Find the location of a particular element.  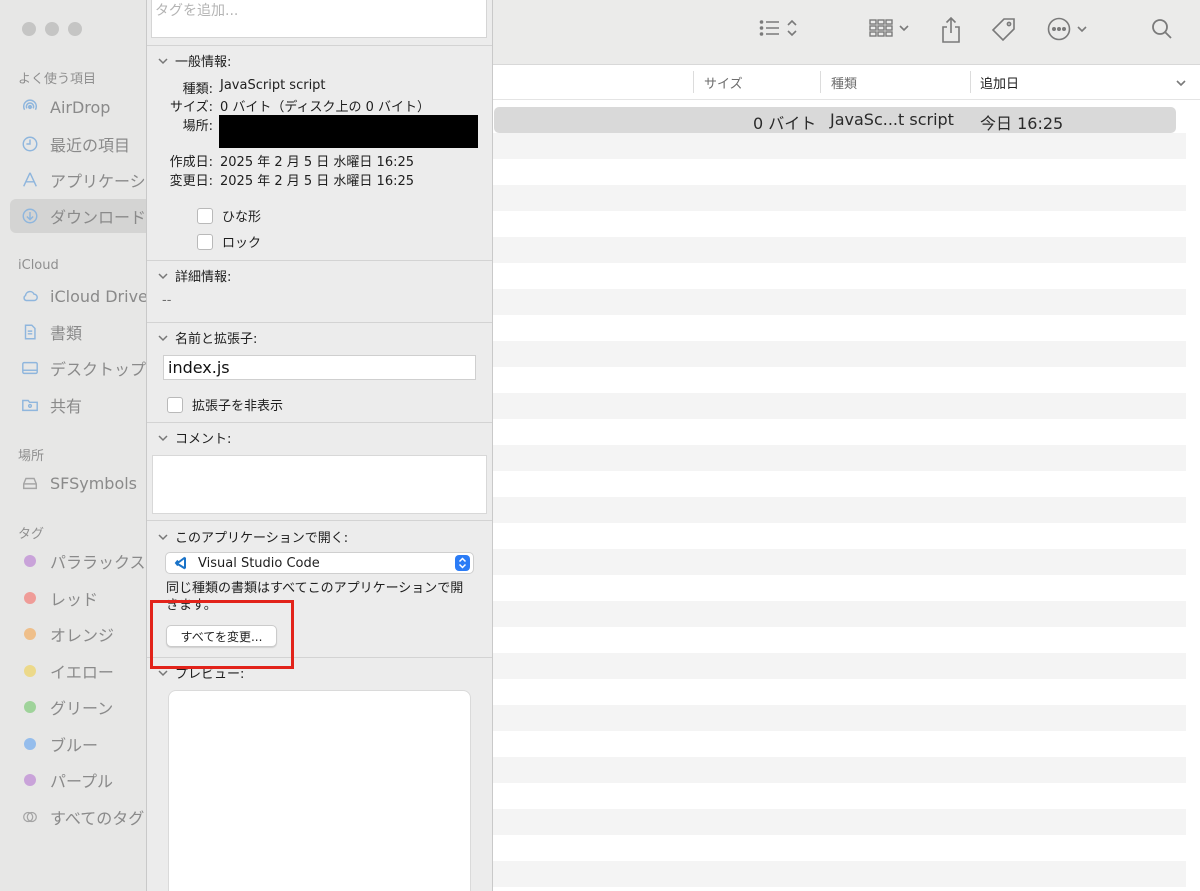

locked-checkbox: ロック is located at coordinates (229, 241).